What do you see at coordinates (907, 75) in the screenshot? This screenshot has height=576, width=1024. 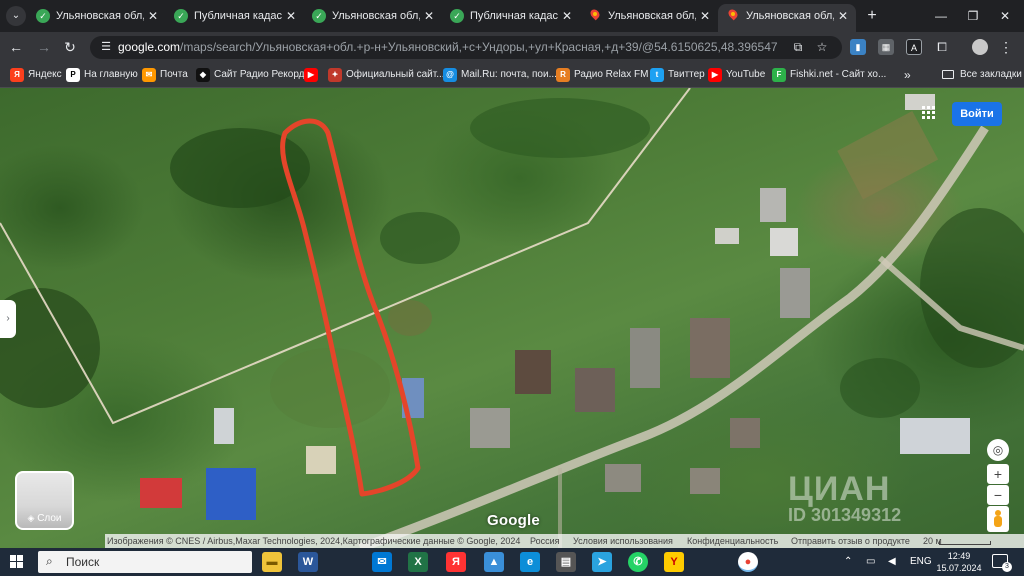 I see `bookmarks-more-chevron: »` at bounding box center [907, 75].